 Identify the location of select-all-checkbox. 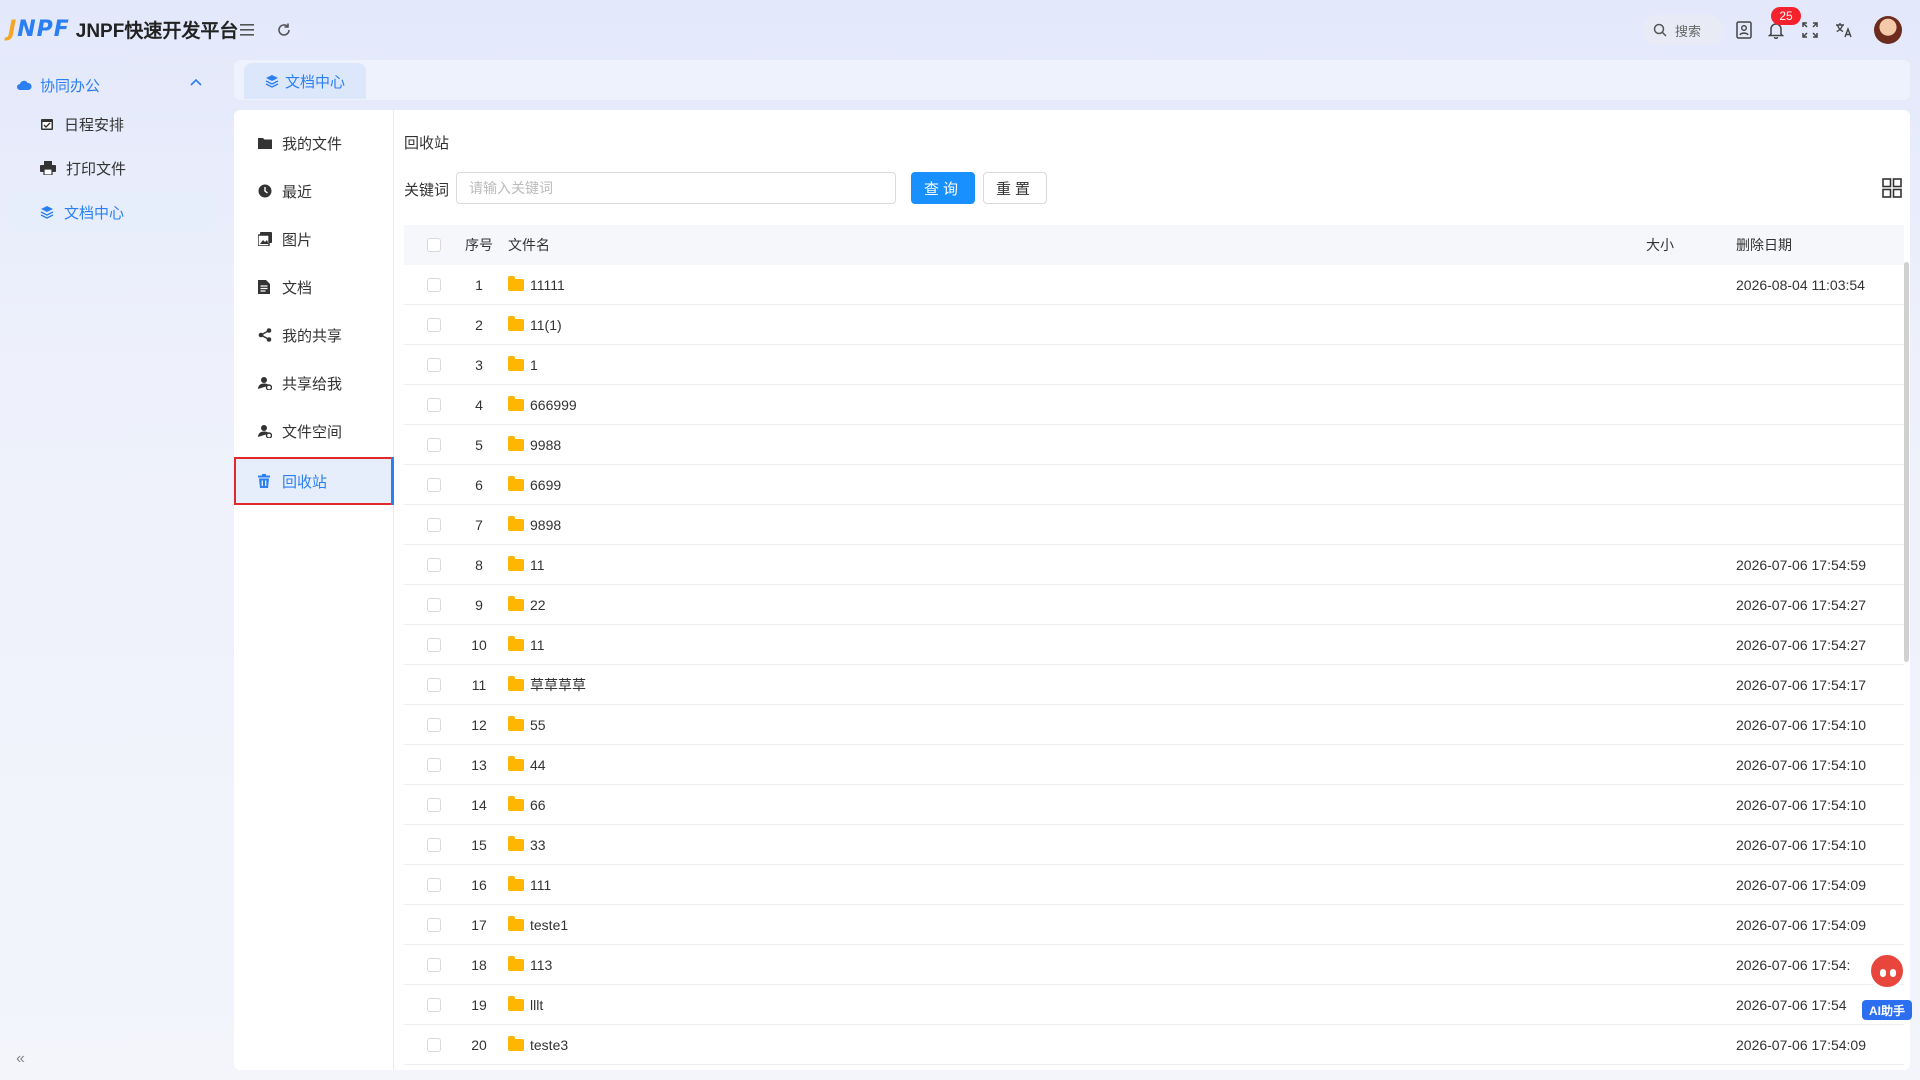
(434, 245).